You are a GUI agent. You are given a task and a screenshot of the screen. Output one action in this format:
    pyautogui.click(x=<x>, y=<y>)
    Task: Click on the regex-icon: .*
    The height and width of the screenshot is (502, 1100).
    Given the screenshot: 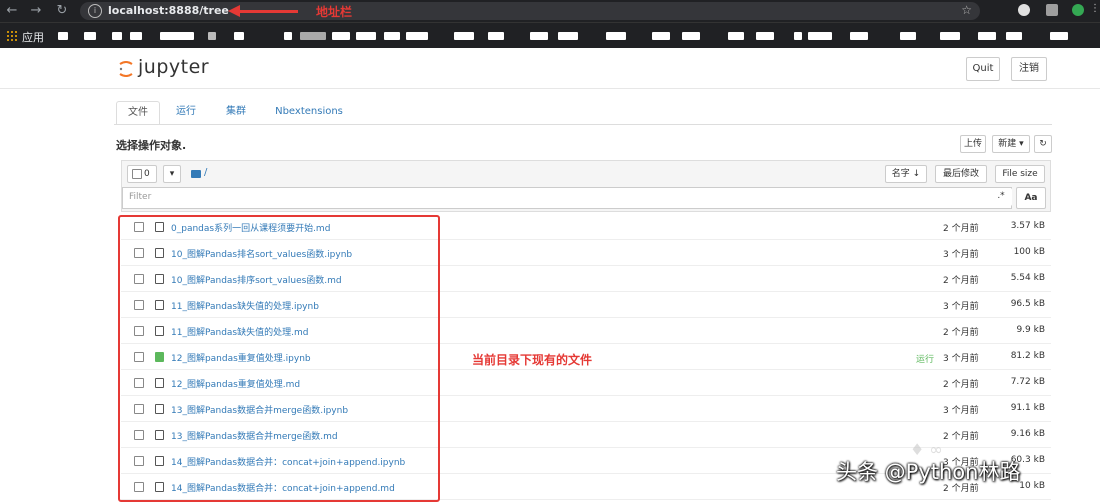 What is the action you would take?
    pyautogui.click(x=1001, y=196)
    